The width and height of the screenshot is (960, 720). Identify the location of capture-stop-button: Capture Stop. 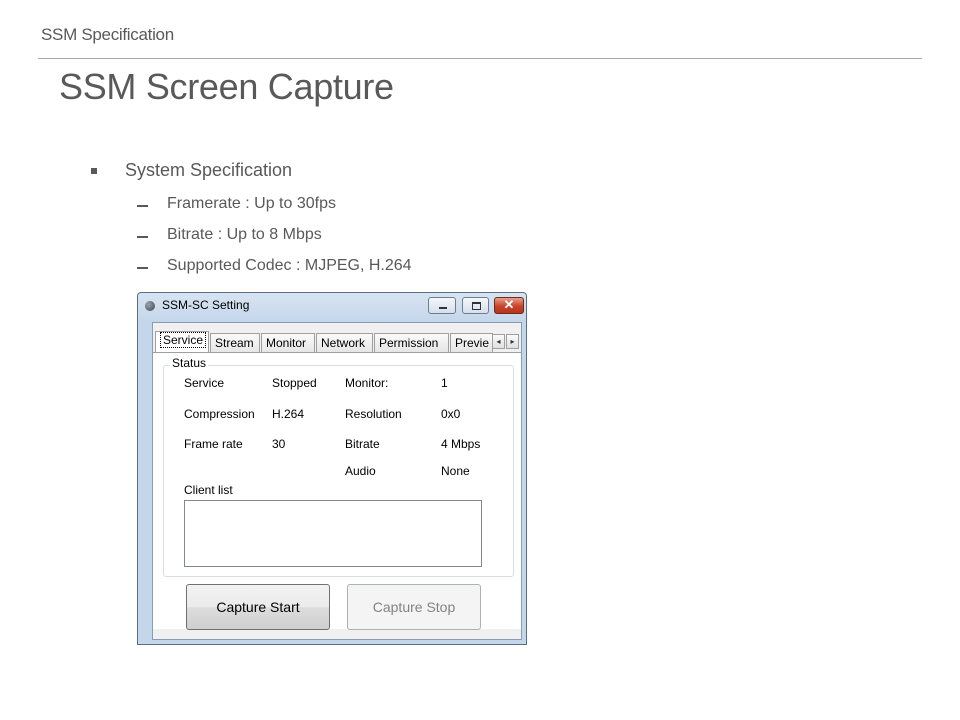
(414, 607).